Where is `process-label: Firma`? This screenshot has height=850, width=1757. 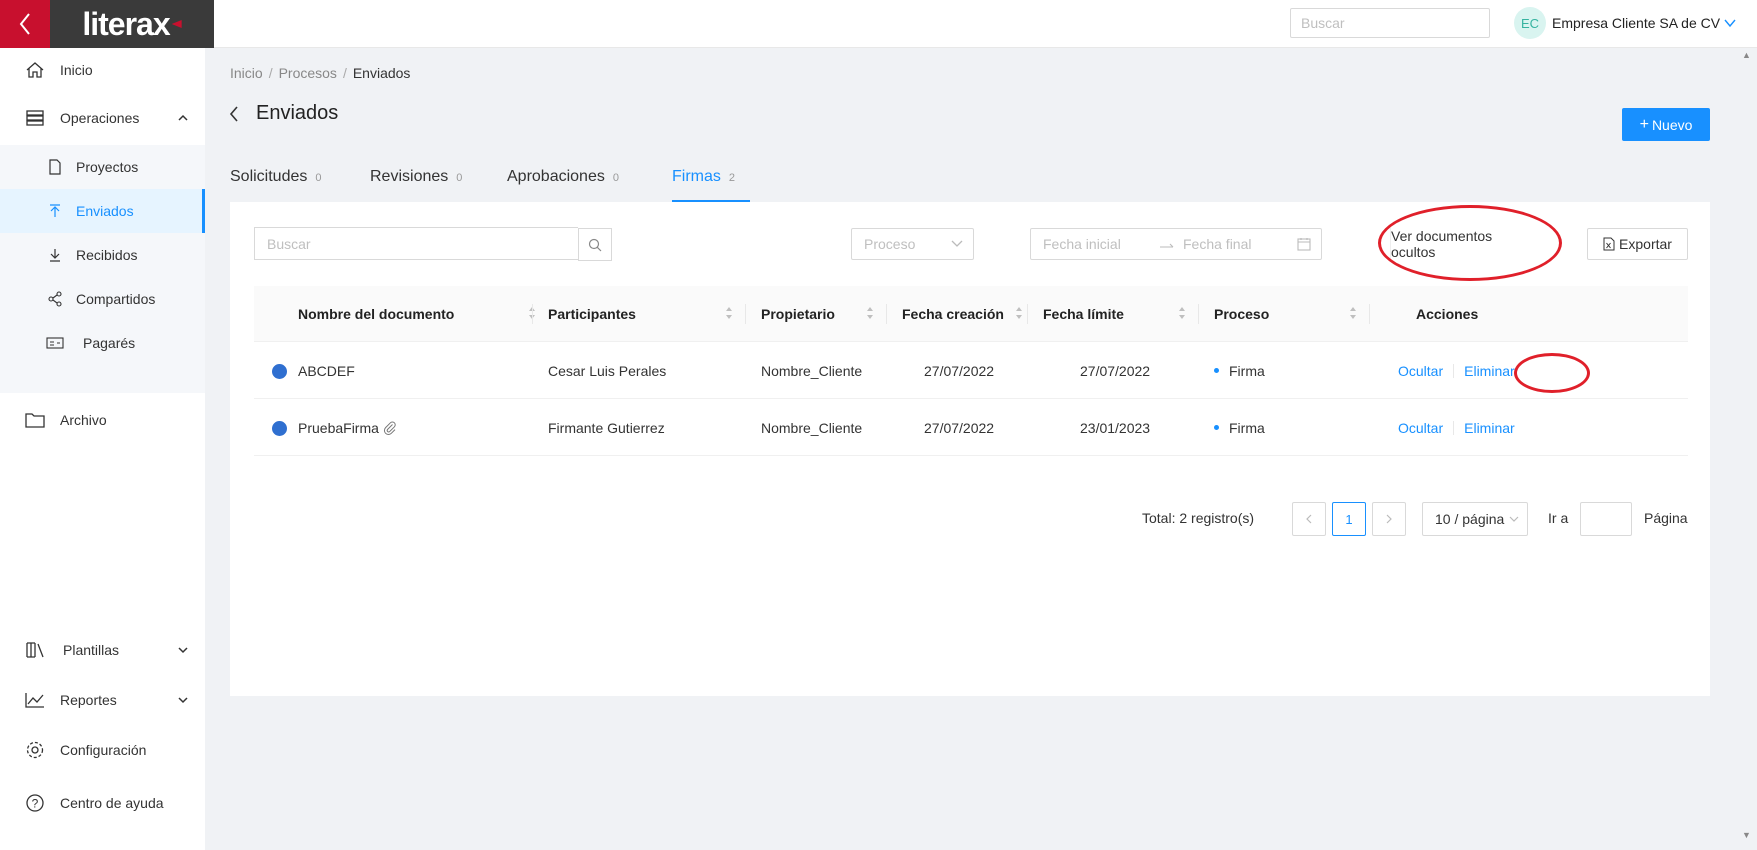
process-label: Firma is located at coordinates (1247, 370).